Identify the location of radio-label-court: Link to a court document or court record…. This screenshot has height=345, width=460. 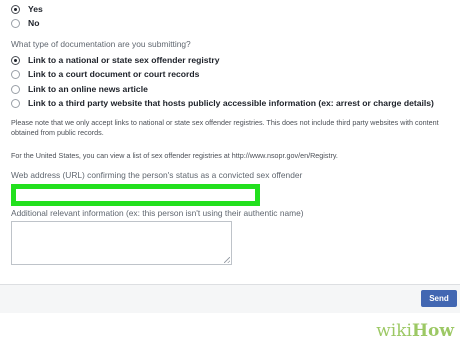
(114, 74).